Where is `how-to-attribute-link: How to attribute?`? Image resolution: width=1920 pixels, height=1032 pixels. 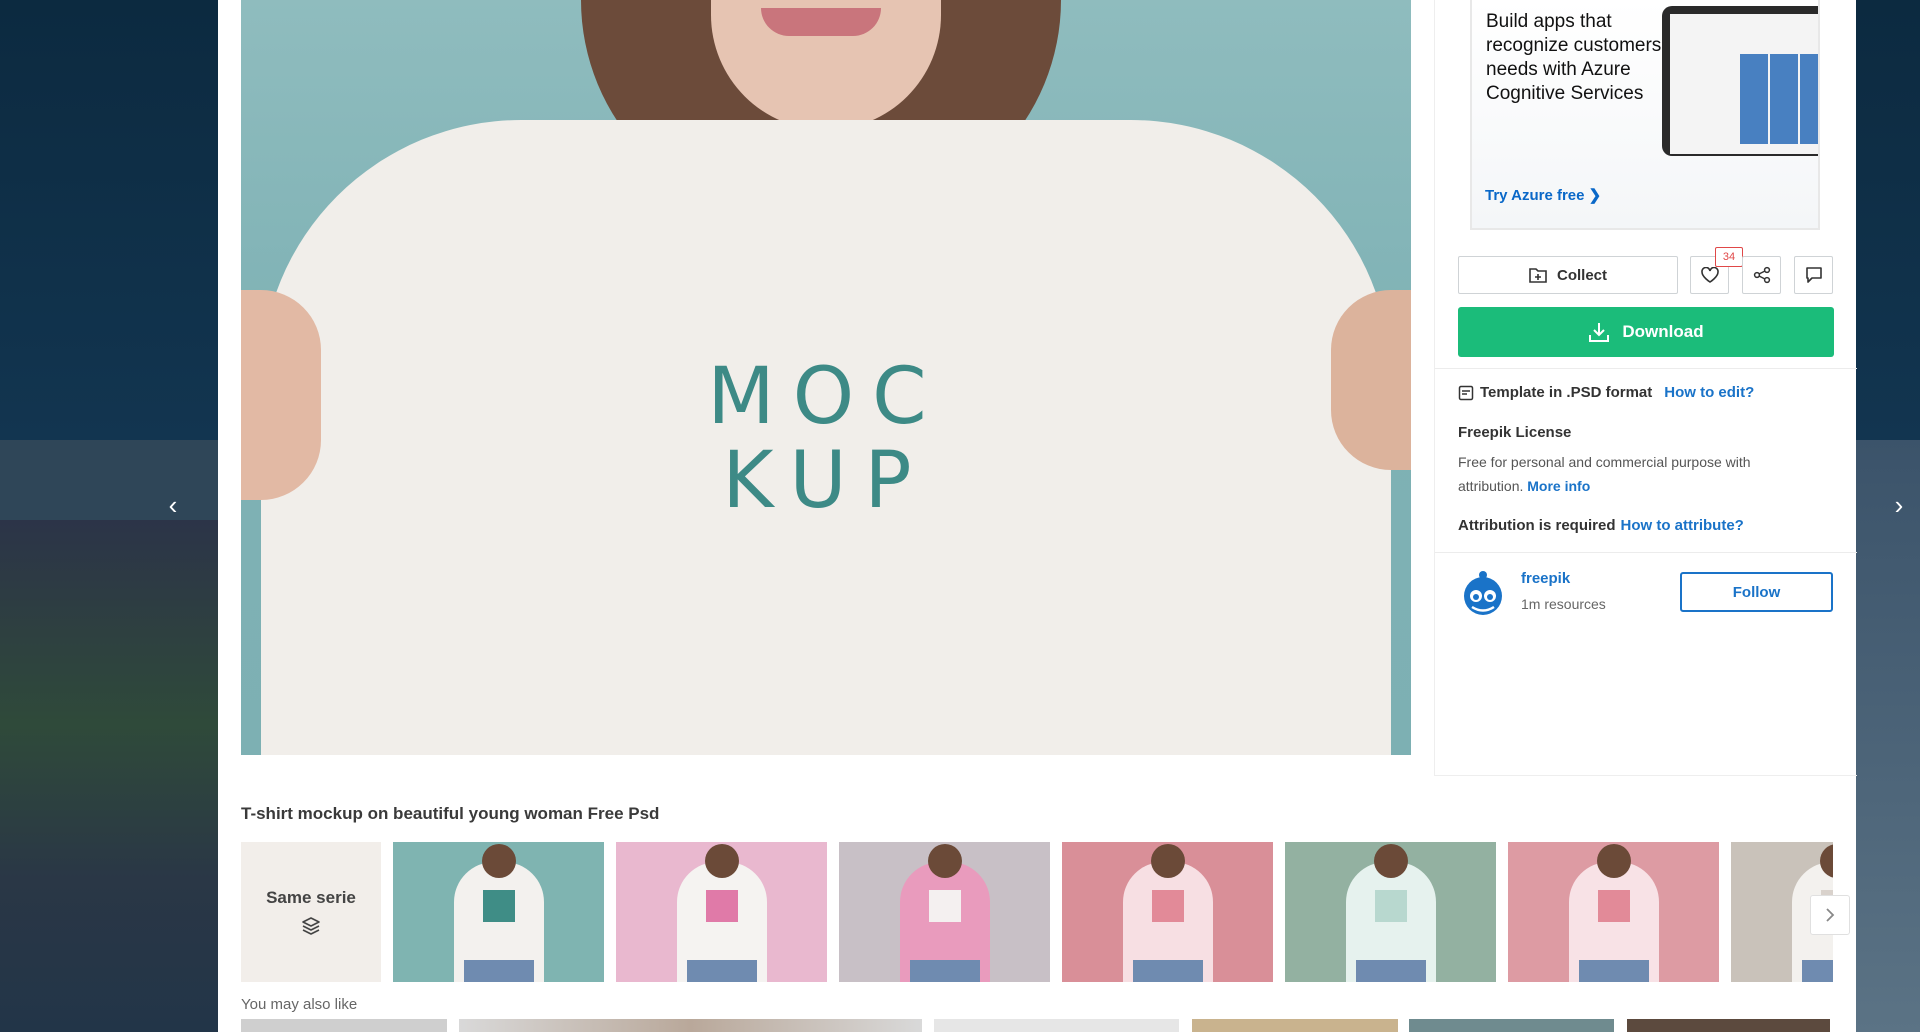
how-to-attribute-link: How to attribute? is located at coordinates (1682, 525).